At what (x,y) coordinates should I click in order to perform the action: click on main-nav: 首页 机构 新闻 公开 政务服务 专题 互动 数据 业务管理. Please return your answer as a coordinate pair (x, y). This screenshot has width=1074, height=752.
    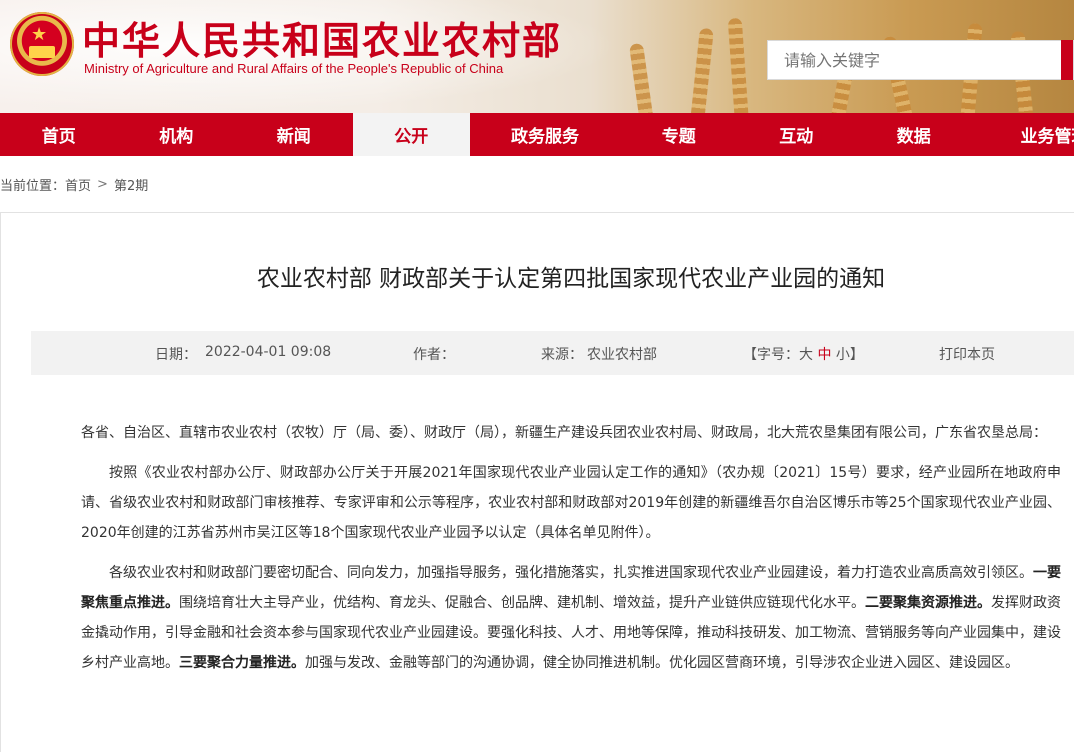
    Looking at the image, I should click on (537, 134).